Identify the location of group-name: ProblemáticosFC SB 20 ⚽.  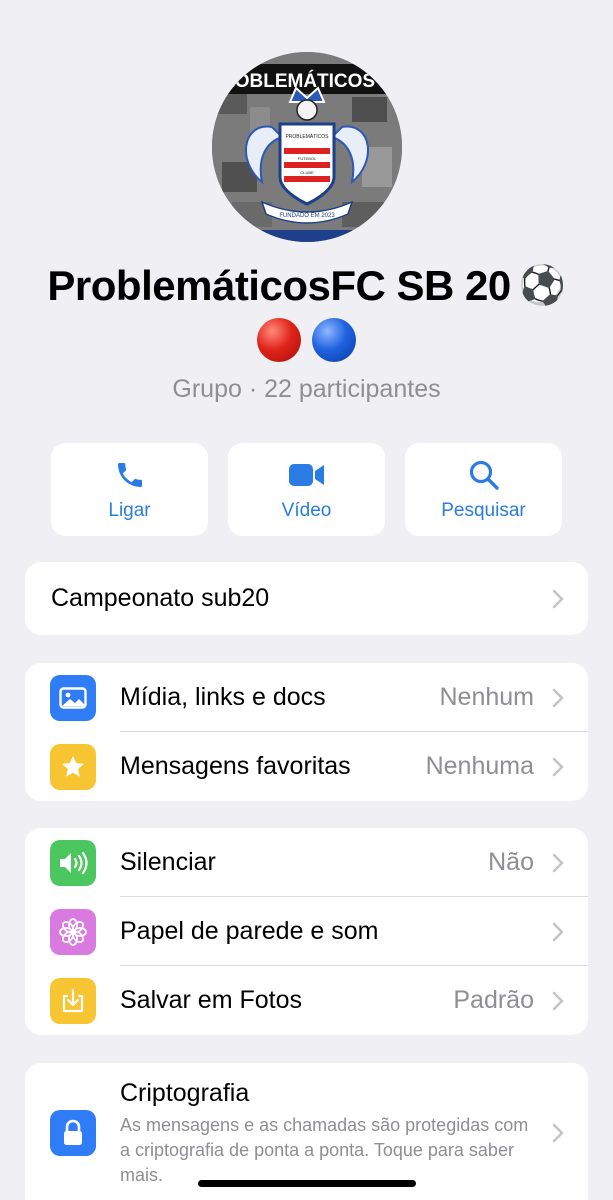
(306, 286).